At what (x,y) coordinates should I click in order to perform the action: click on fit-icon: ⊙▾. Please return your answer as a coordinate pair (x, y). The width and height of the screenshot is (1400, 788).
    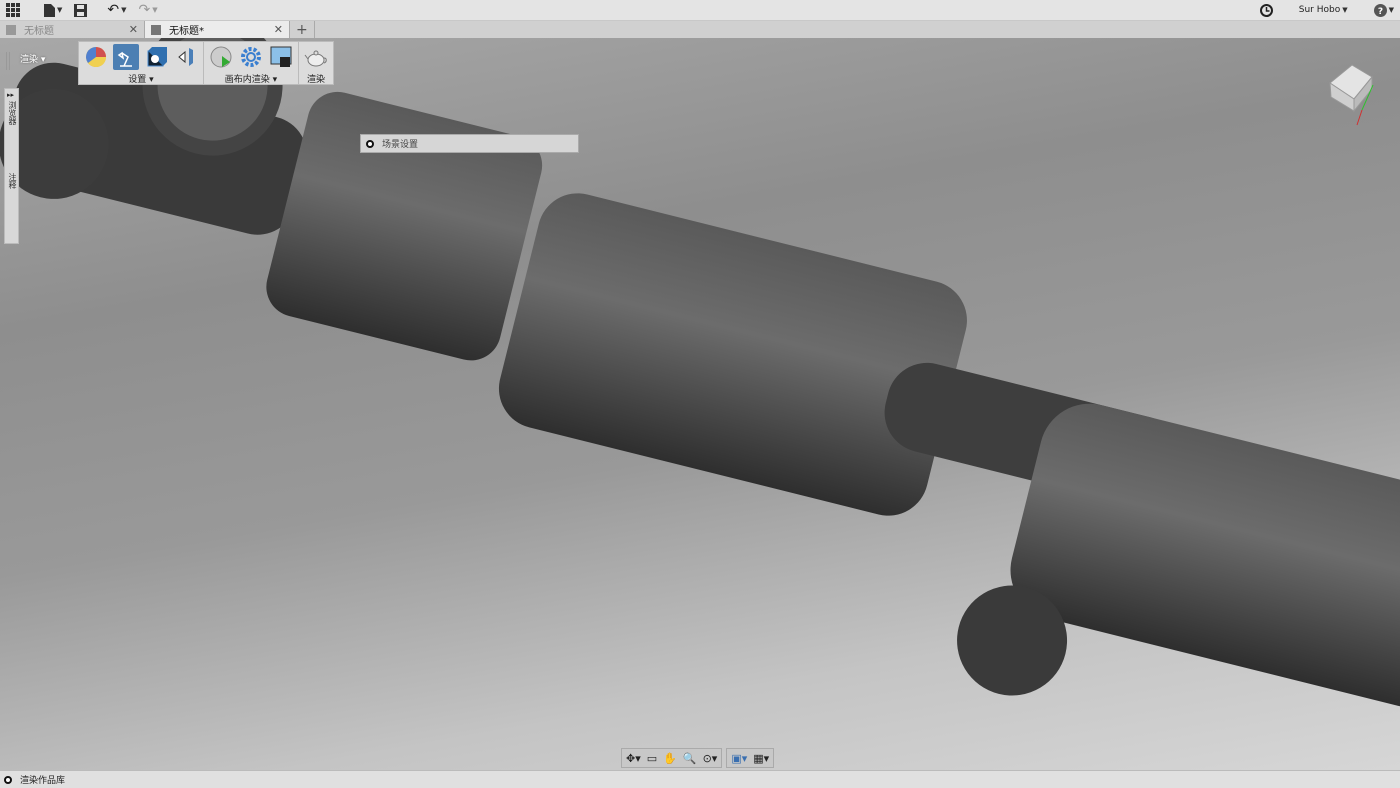
    Looking at the image, I should click on (710, 758).